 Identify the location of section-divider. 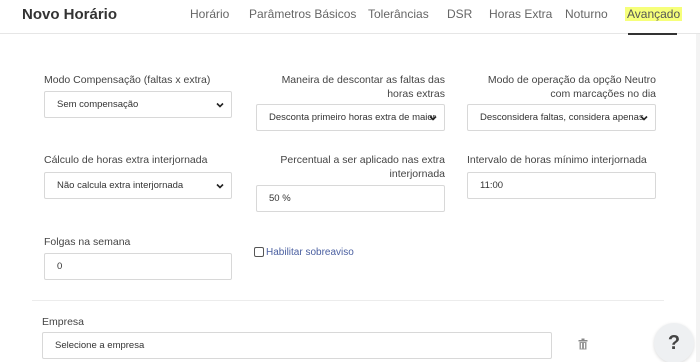
(348, 300).